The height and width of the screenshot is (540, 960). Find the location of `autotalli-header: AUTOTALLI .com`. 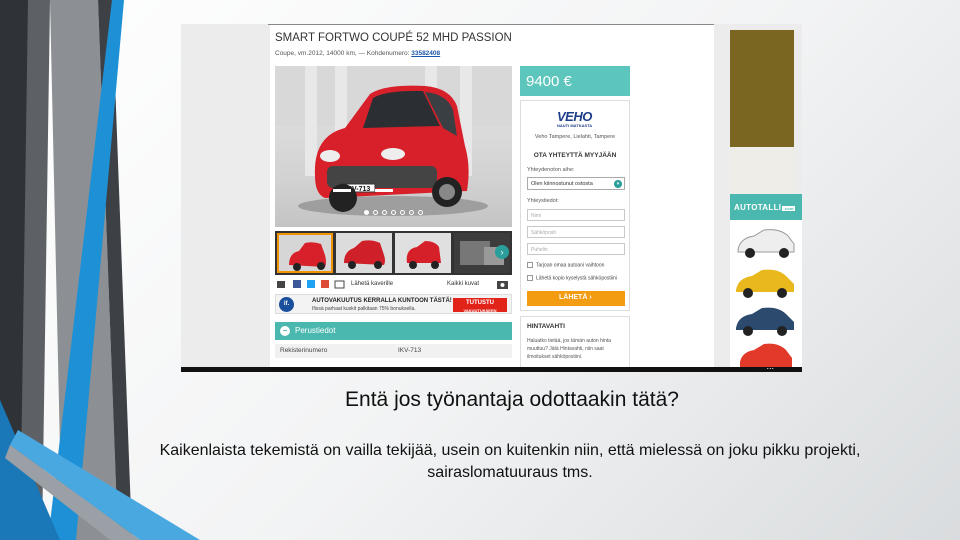

autotalli-header: AUTOTALLI .com is located at coordinates (766, 207).